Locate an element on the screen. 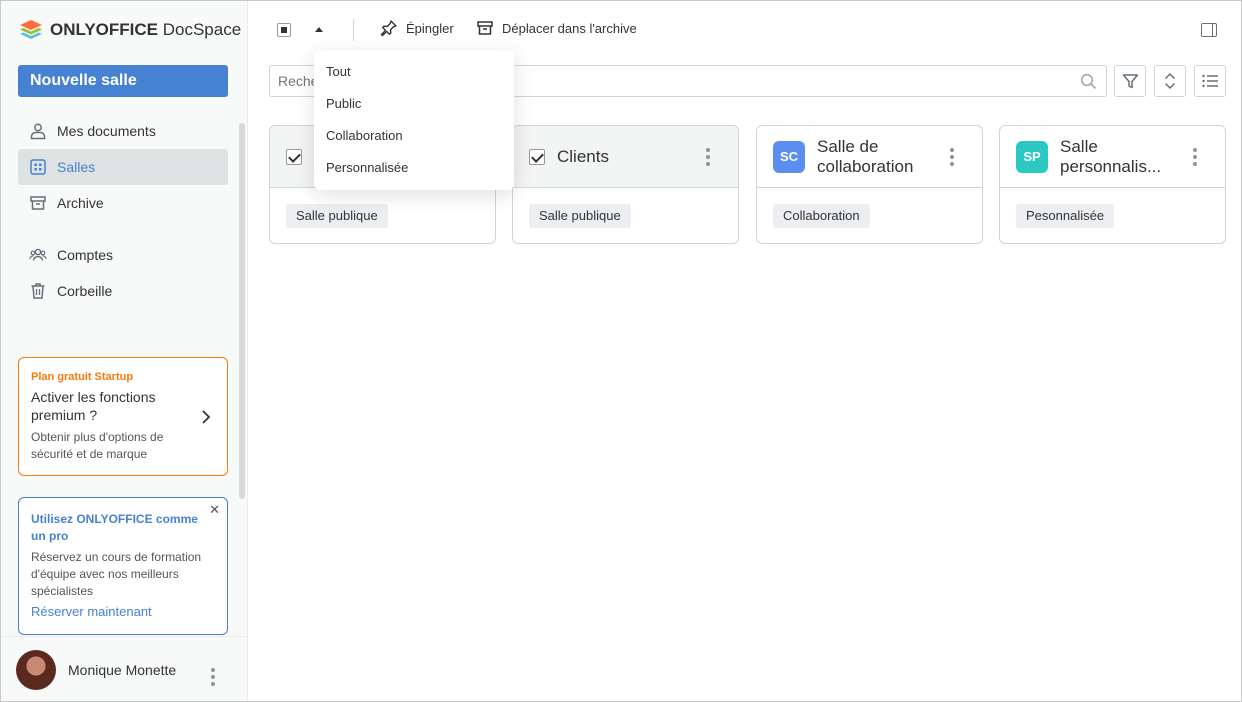 The image size is (1242, 702). nav-rooms: Salles is located at coordinates (123, 167).